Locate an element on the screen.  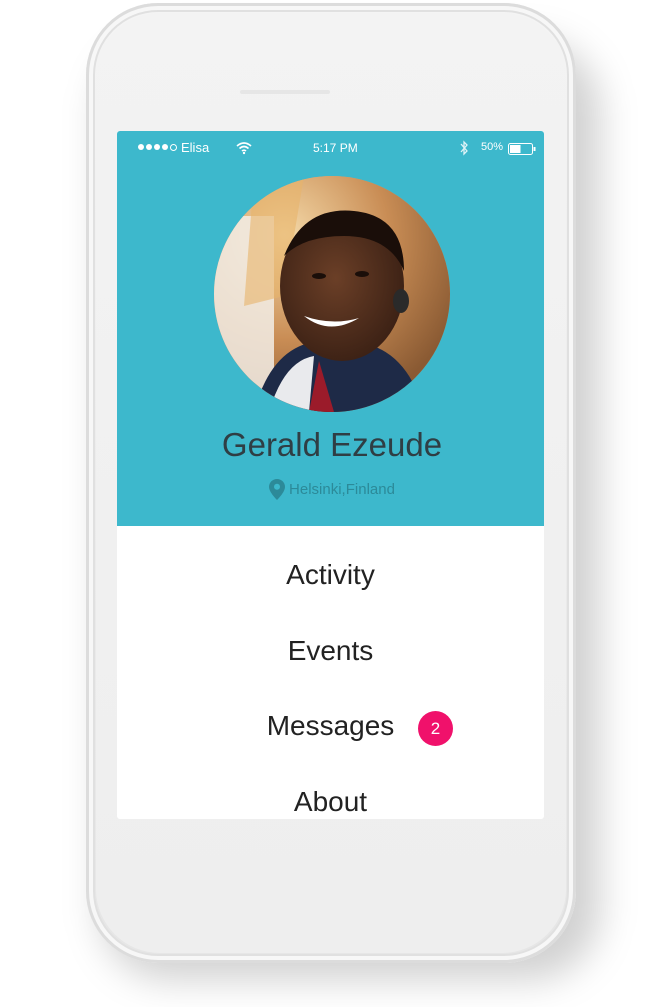
profile-avatar is located at coordinates (332, 294).